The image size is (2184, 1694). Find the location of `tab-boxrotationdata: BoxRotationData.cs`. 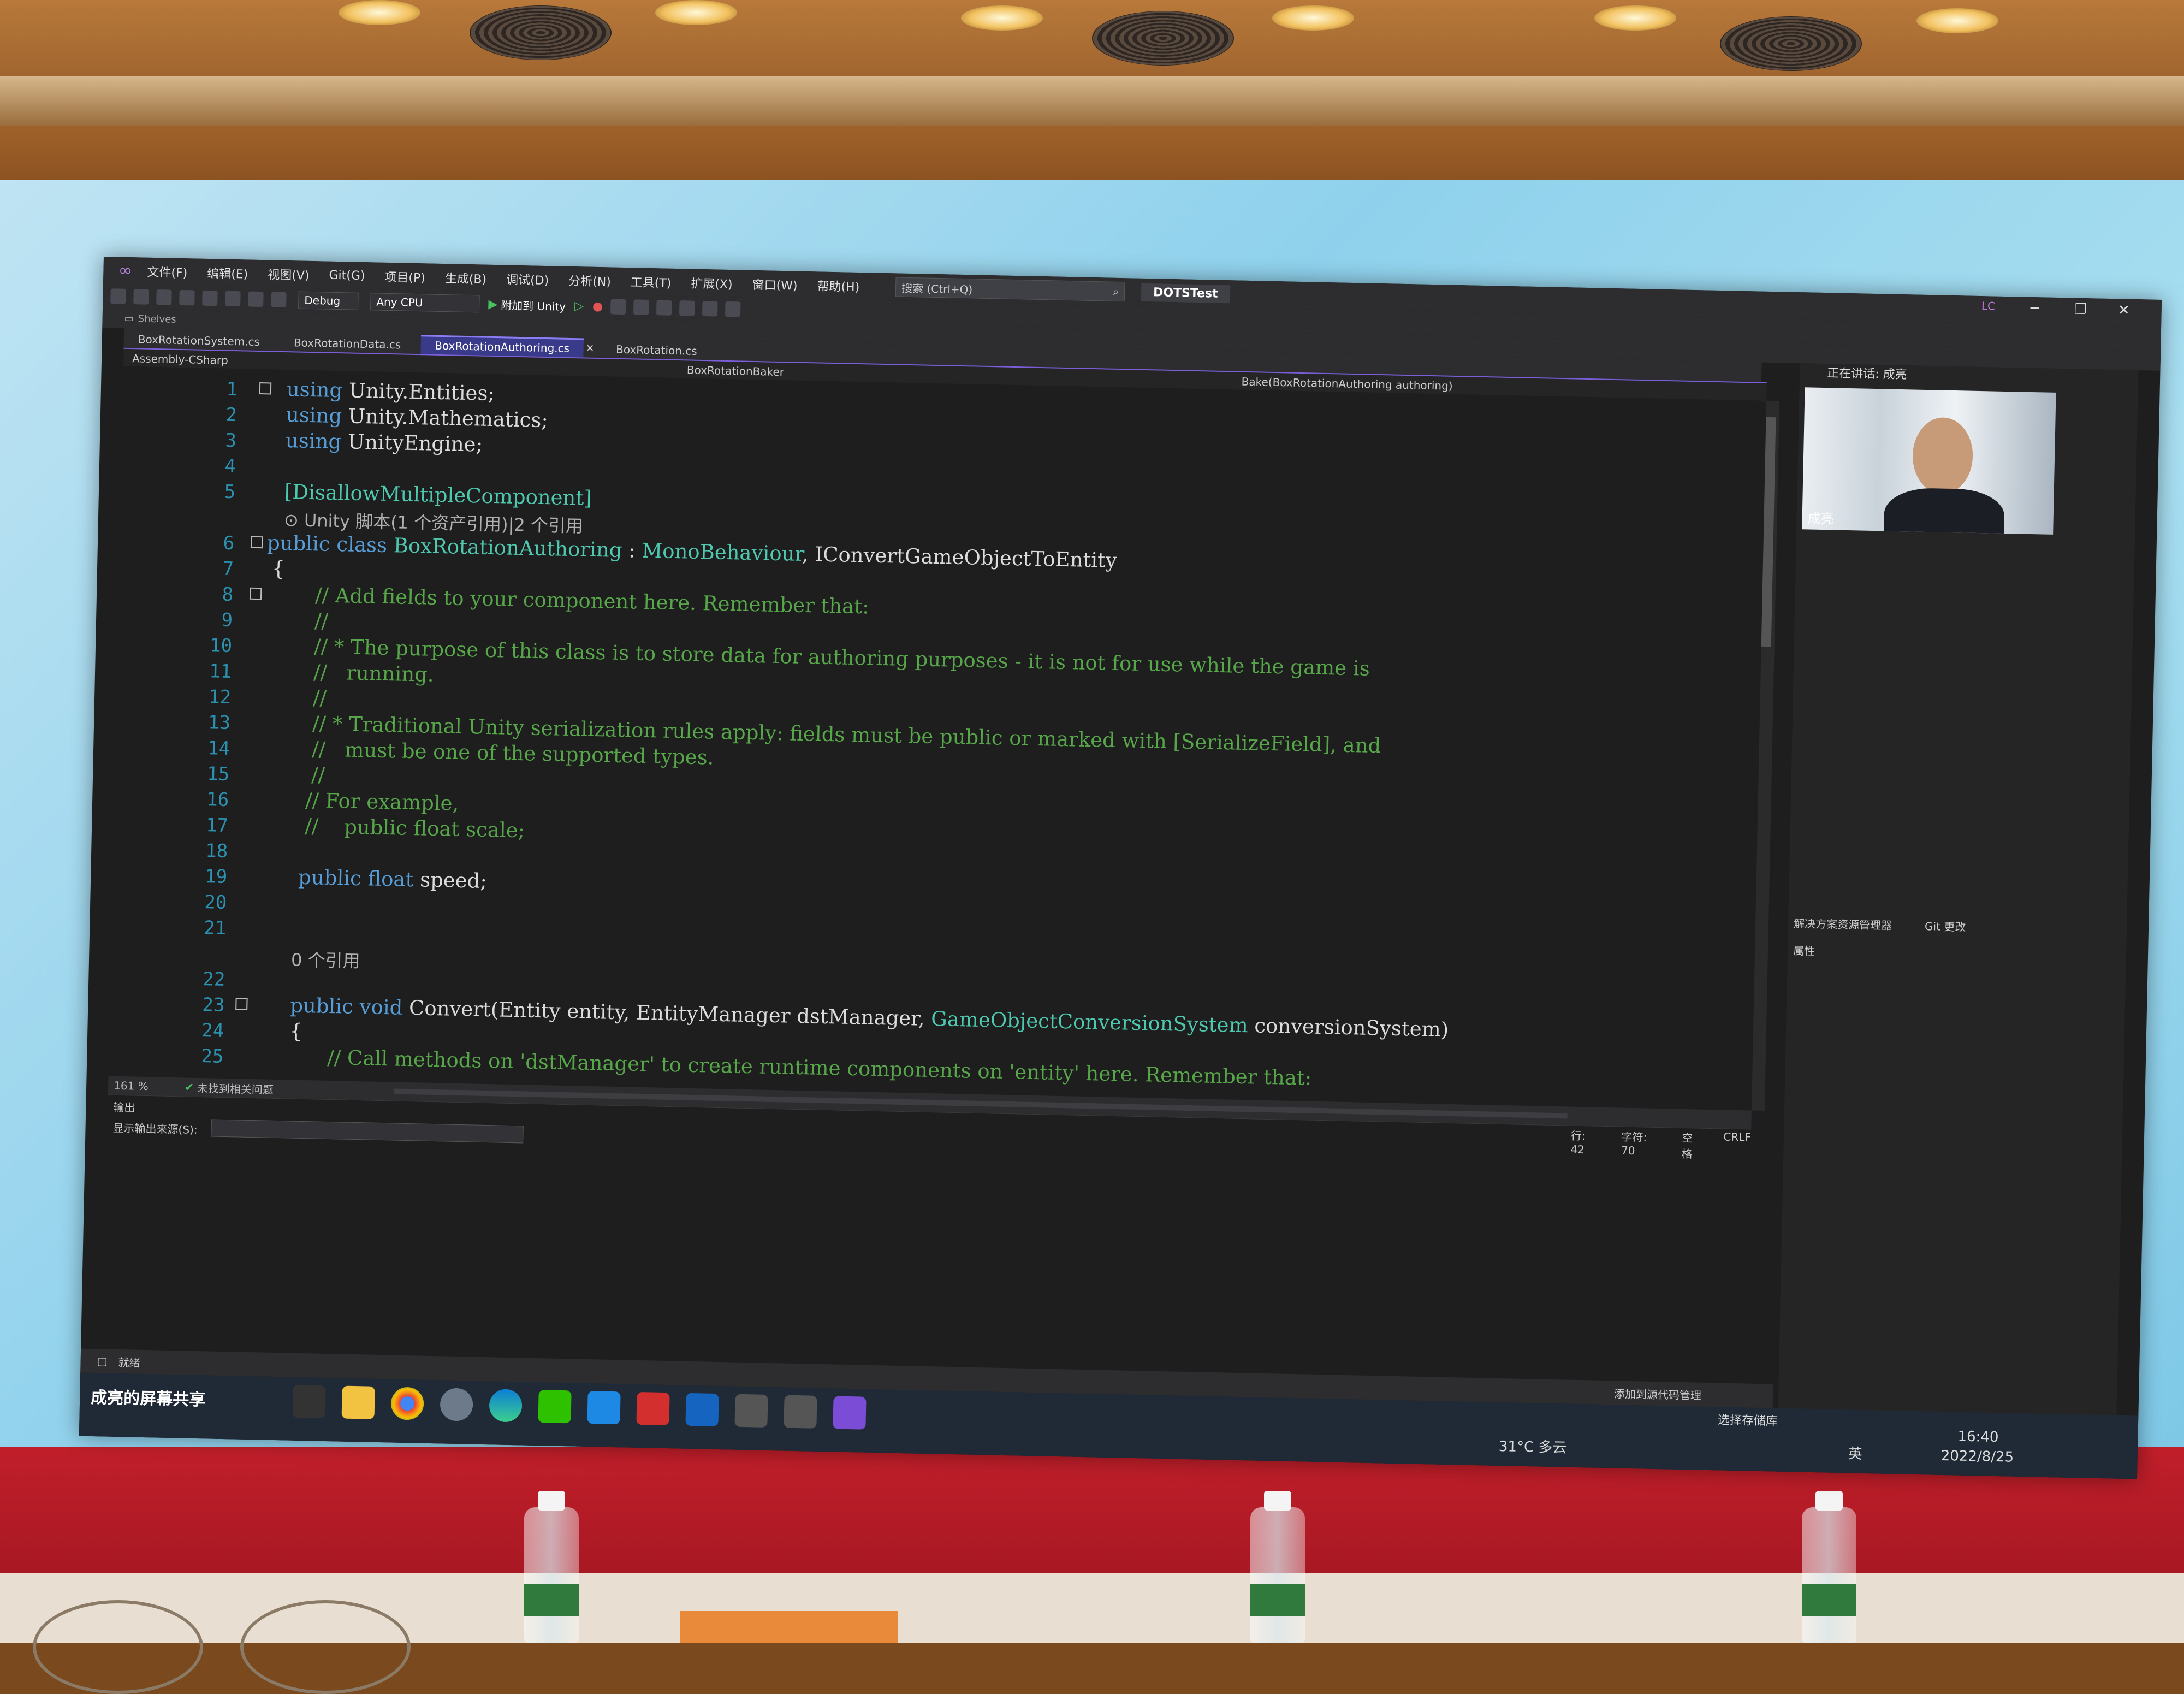

tab-boxrotationdata: BoxRotationData.cs is located at coordinates (348, 344).